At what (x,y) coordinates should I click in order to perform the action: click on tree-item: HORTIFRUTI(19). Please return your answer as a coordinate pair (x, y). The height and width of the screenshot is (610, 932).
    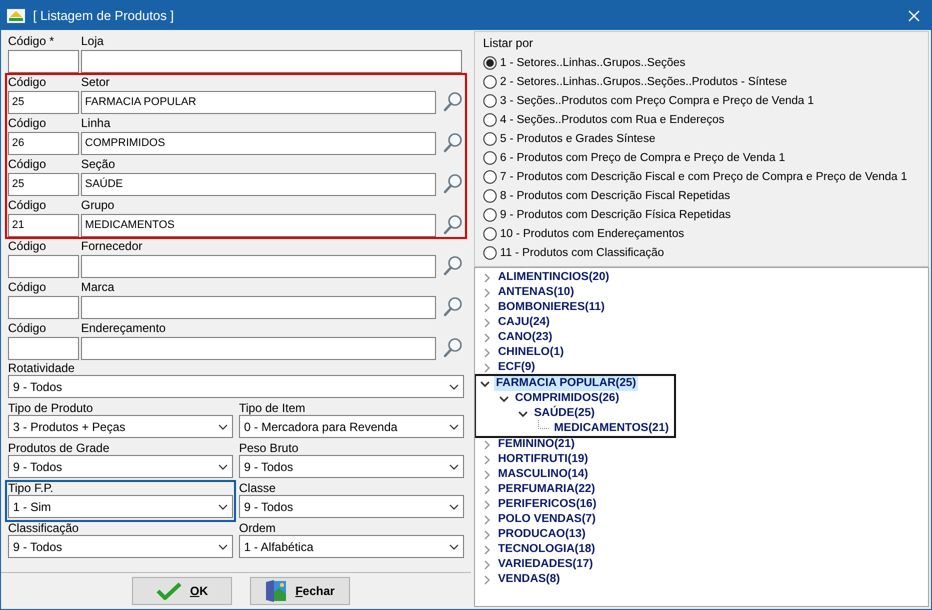
    Looking at the image, I should click on (543, 459).